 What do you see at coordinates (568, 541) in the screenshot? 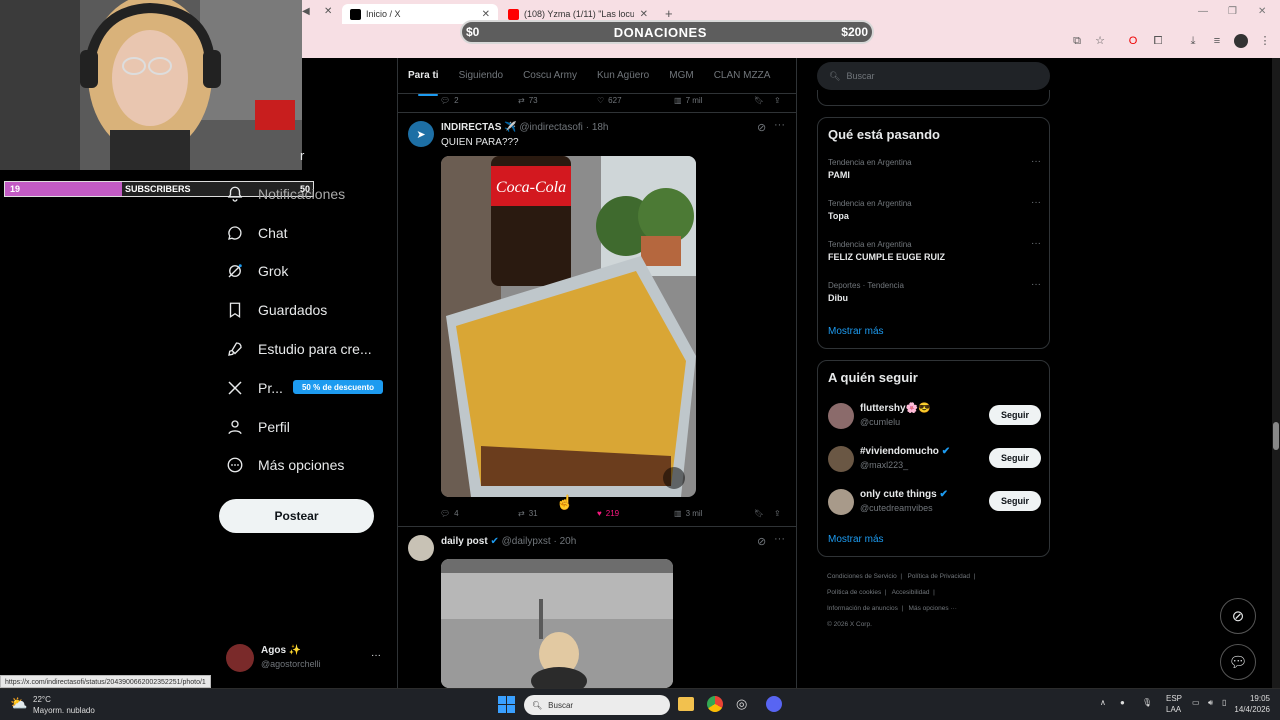
I see `post-time: 20h` at bounding box center [568, 541].